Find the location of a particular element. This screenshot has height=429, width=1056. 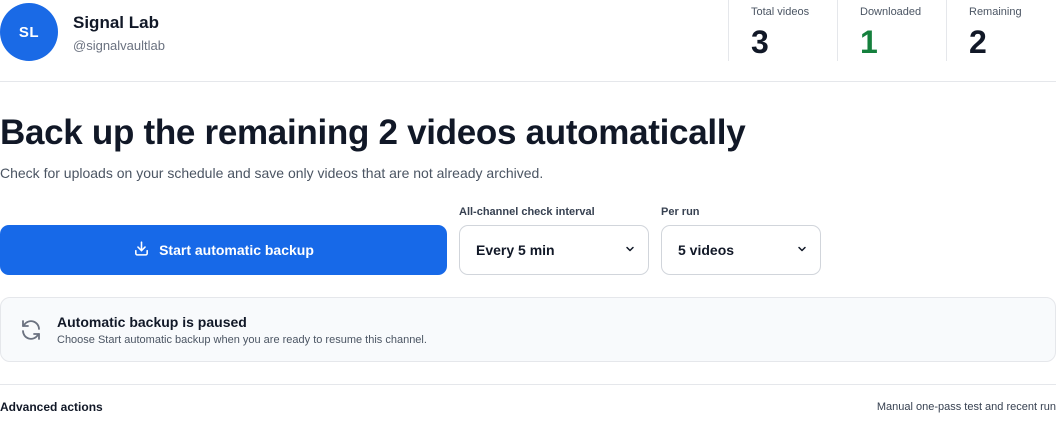

per-run-value: 5 videos is located at coordinates (706, 250).